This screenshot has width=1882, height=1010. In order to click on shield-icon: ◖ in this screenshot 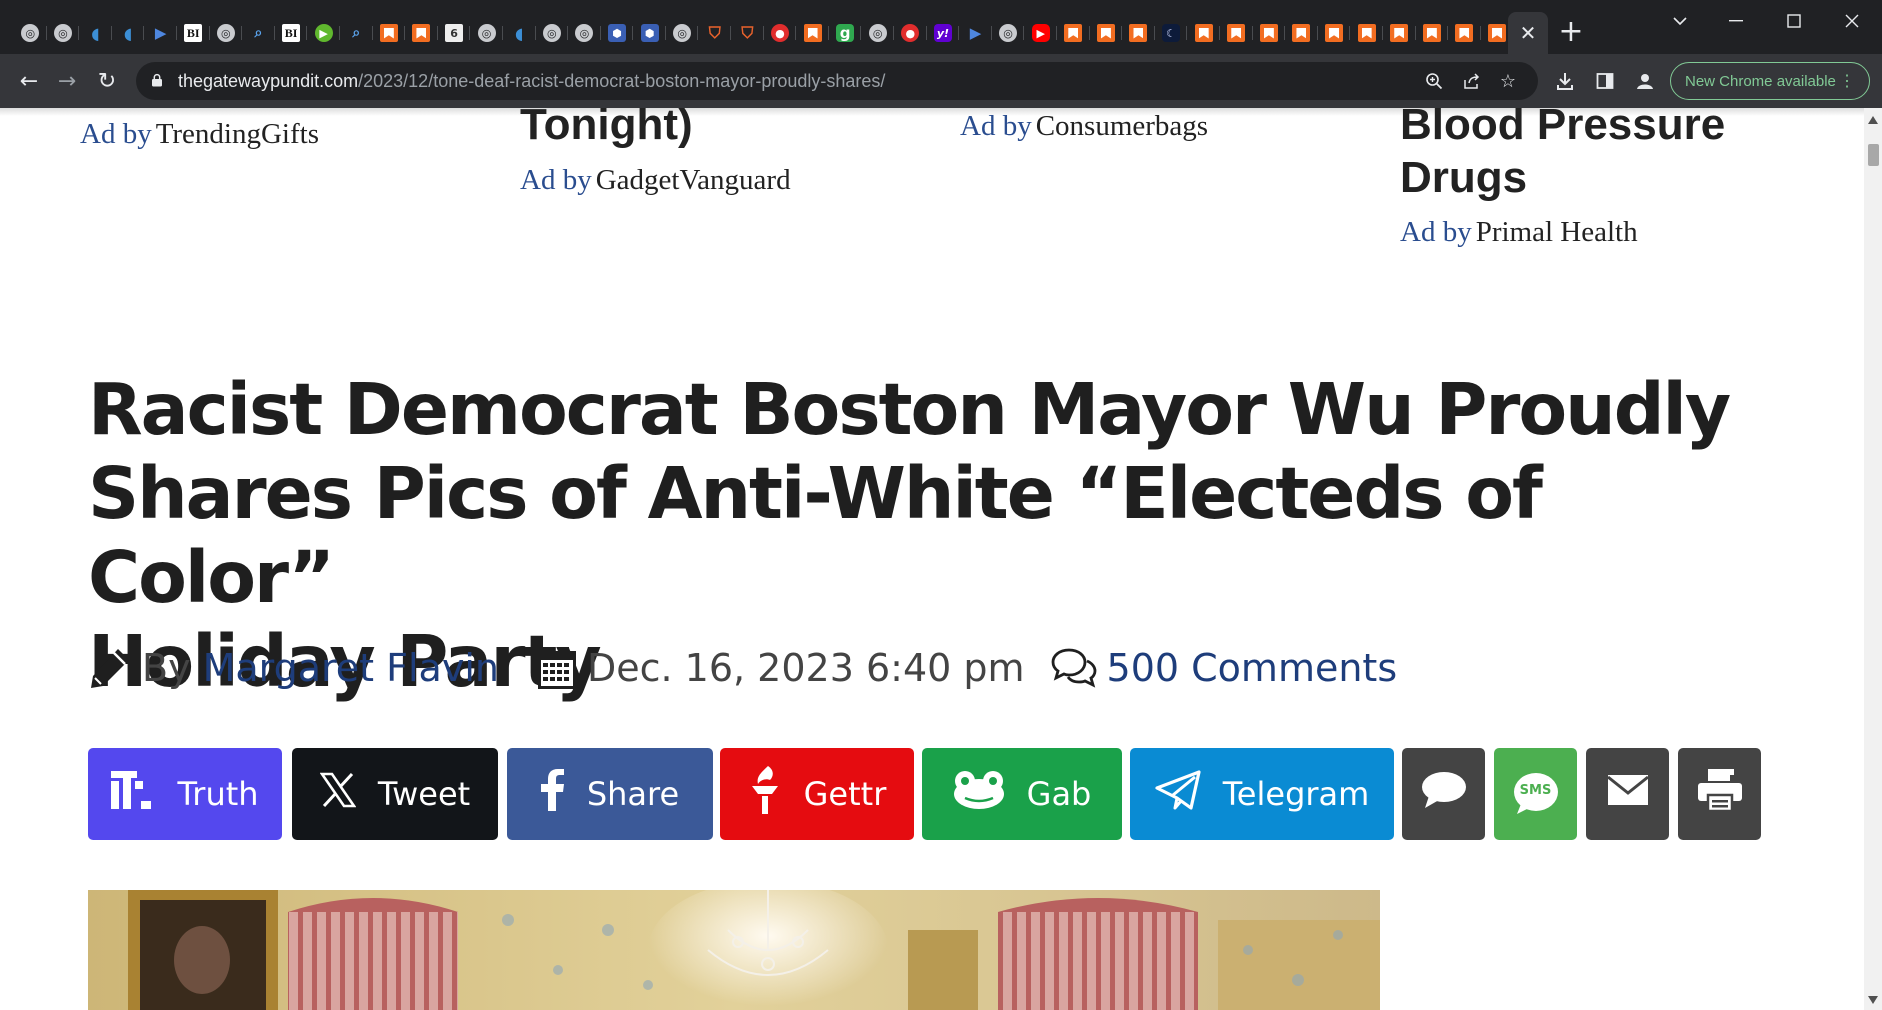, I will do `click(519, 33)`.